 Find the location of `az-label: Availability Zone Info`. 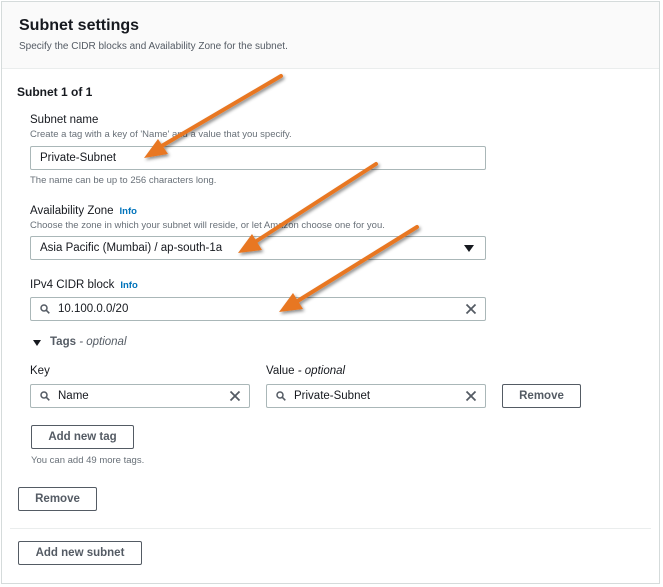

az-label: Availability Zone Info is located at coordinates (83, 211).